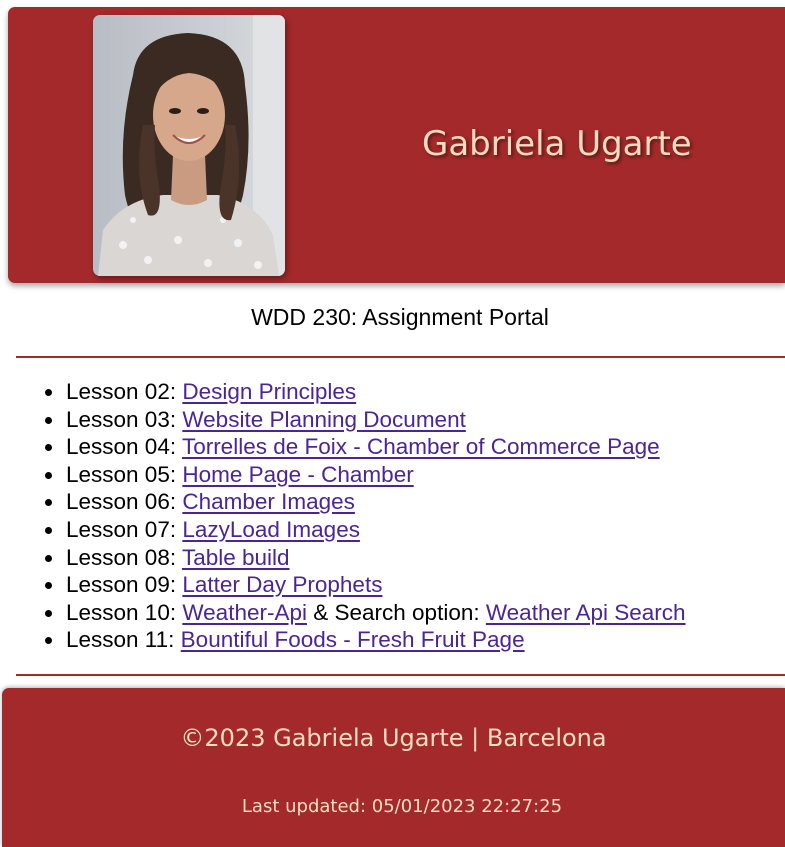 This screenshot has height=847, width=785. Describe the element at coordinates (365, 558) in the screenshot. I see `list-item: Lesson 08: Table build` at that location.